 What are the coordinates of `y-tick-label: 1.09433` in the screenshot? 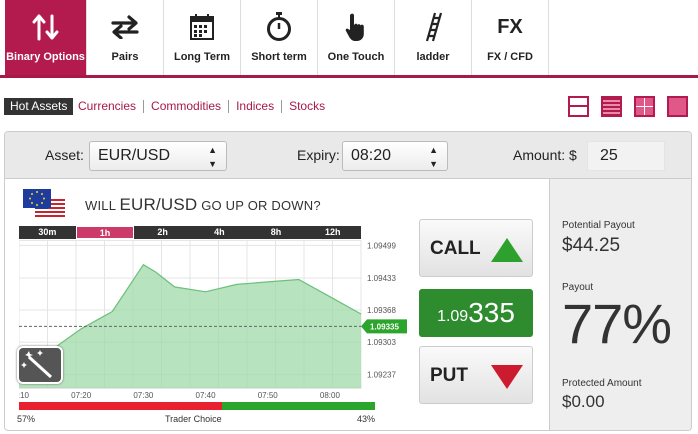 It's located at (381, 278).